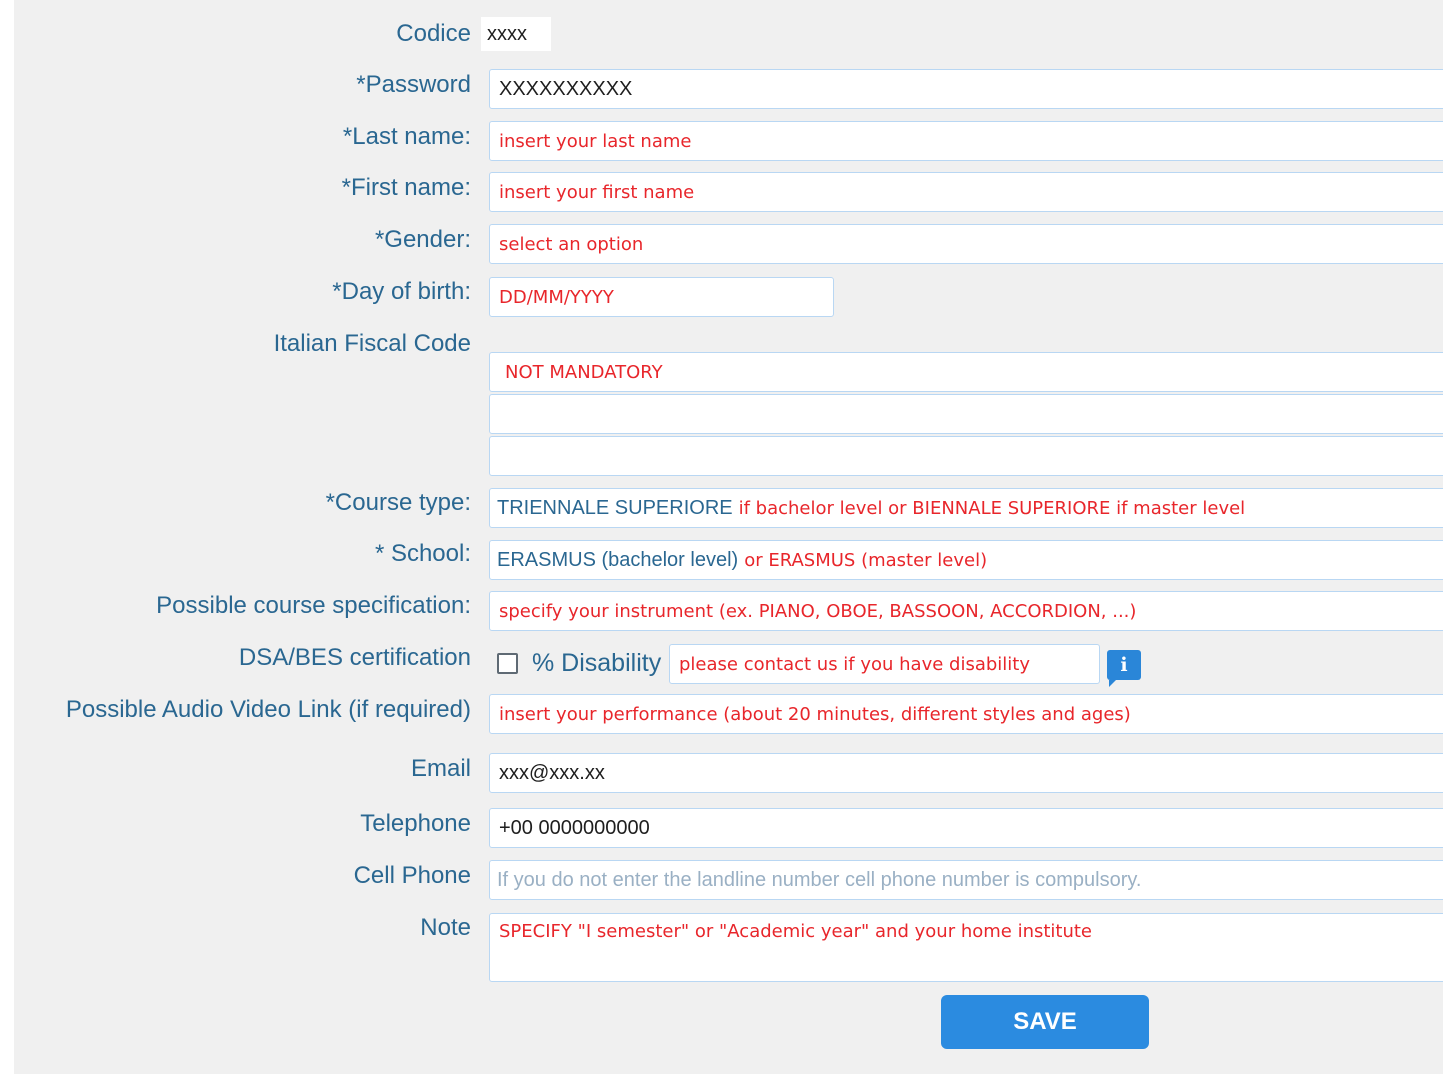  Describe the element at coordinates (966, 828) in the screenshot. I see `telephone-field: +00 0000000000` at that location.